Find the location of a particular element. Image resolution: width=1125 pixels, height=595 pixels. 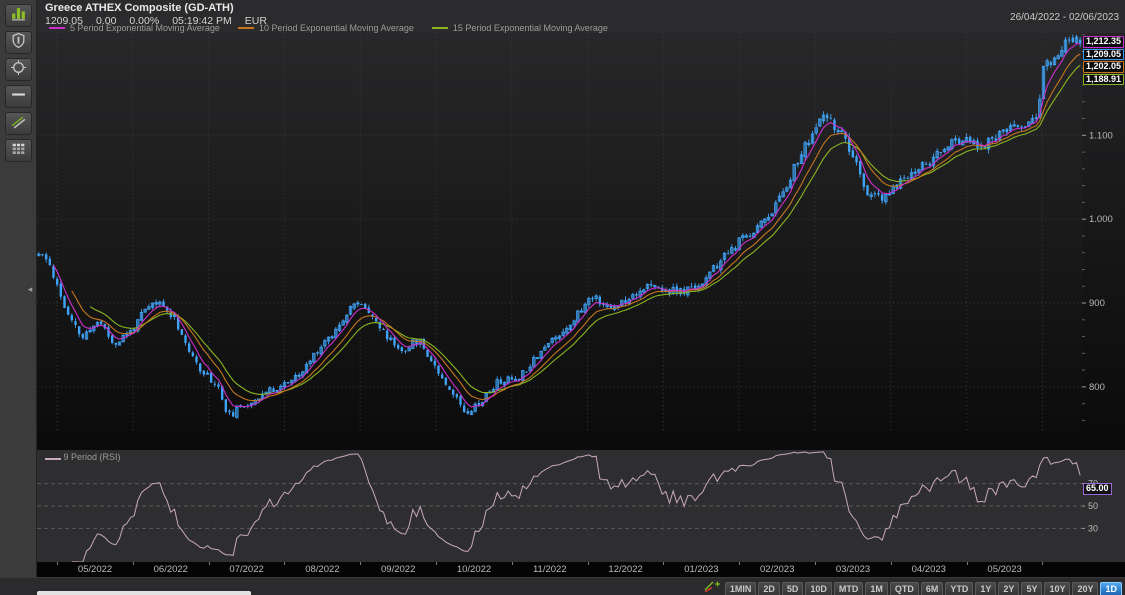

price-marker-stack: 1,212.35 1,209.05 1,202.05 1,188.91 is located at coordinates (1103, 60).